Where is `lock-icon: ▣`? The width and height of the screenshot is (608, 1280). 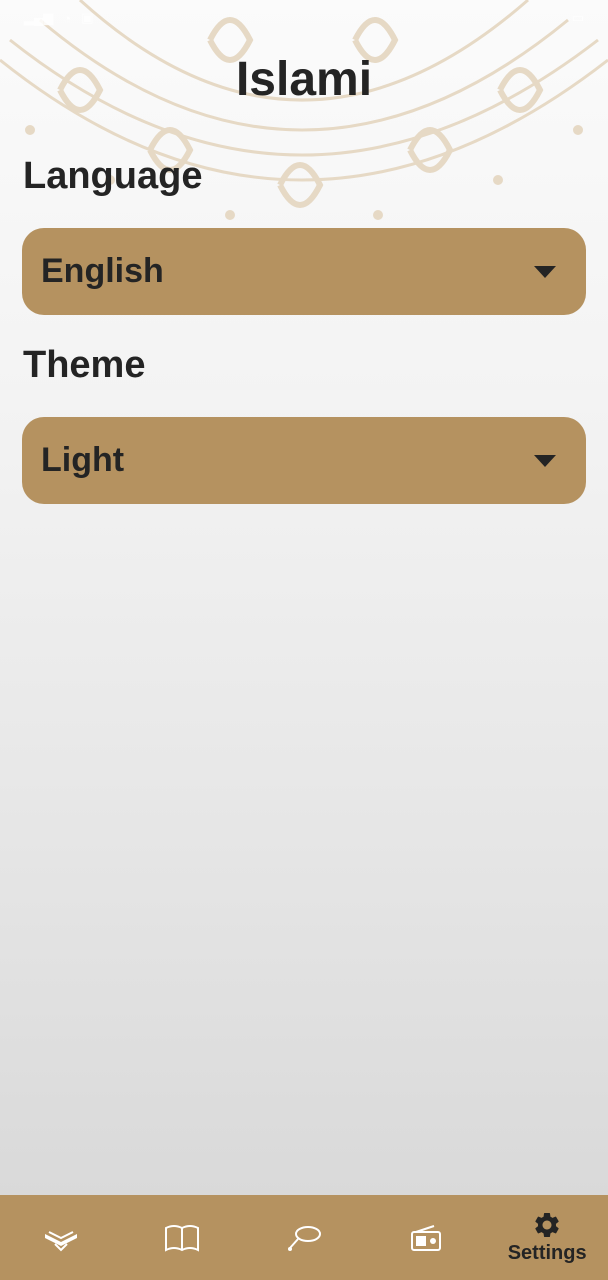 lock-icon: ▣ is located at coordinates (87, 17).